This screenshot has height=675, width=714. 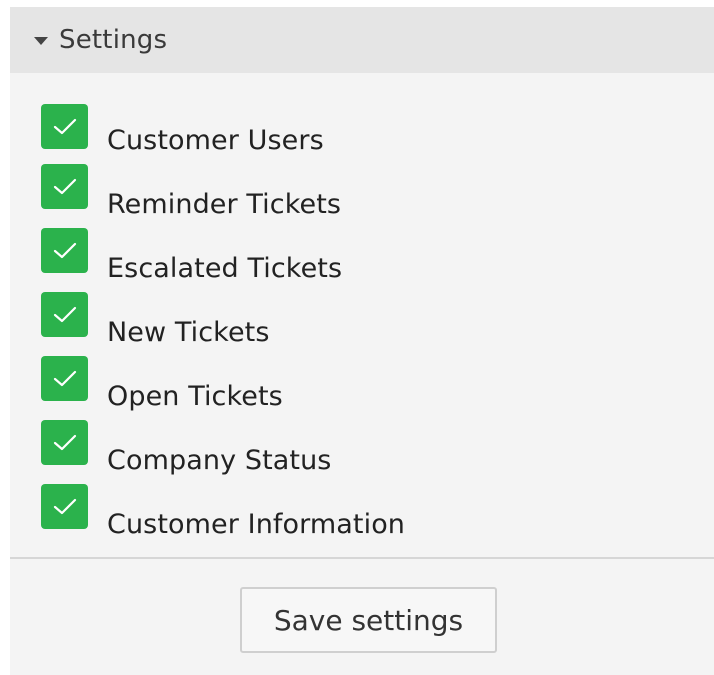 I want to click on option-label: Company Status, so click(x=219, y=463).